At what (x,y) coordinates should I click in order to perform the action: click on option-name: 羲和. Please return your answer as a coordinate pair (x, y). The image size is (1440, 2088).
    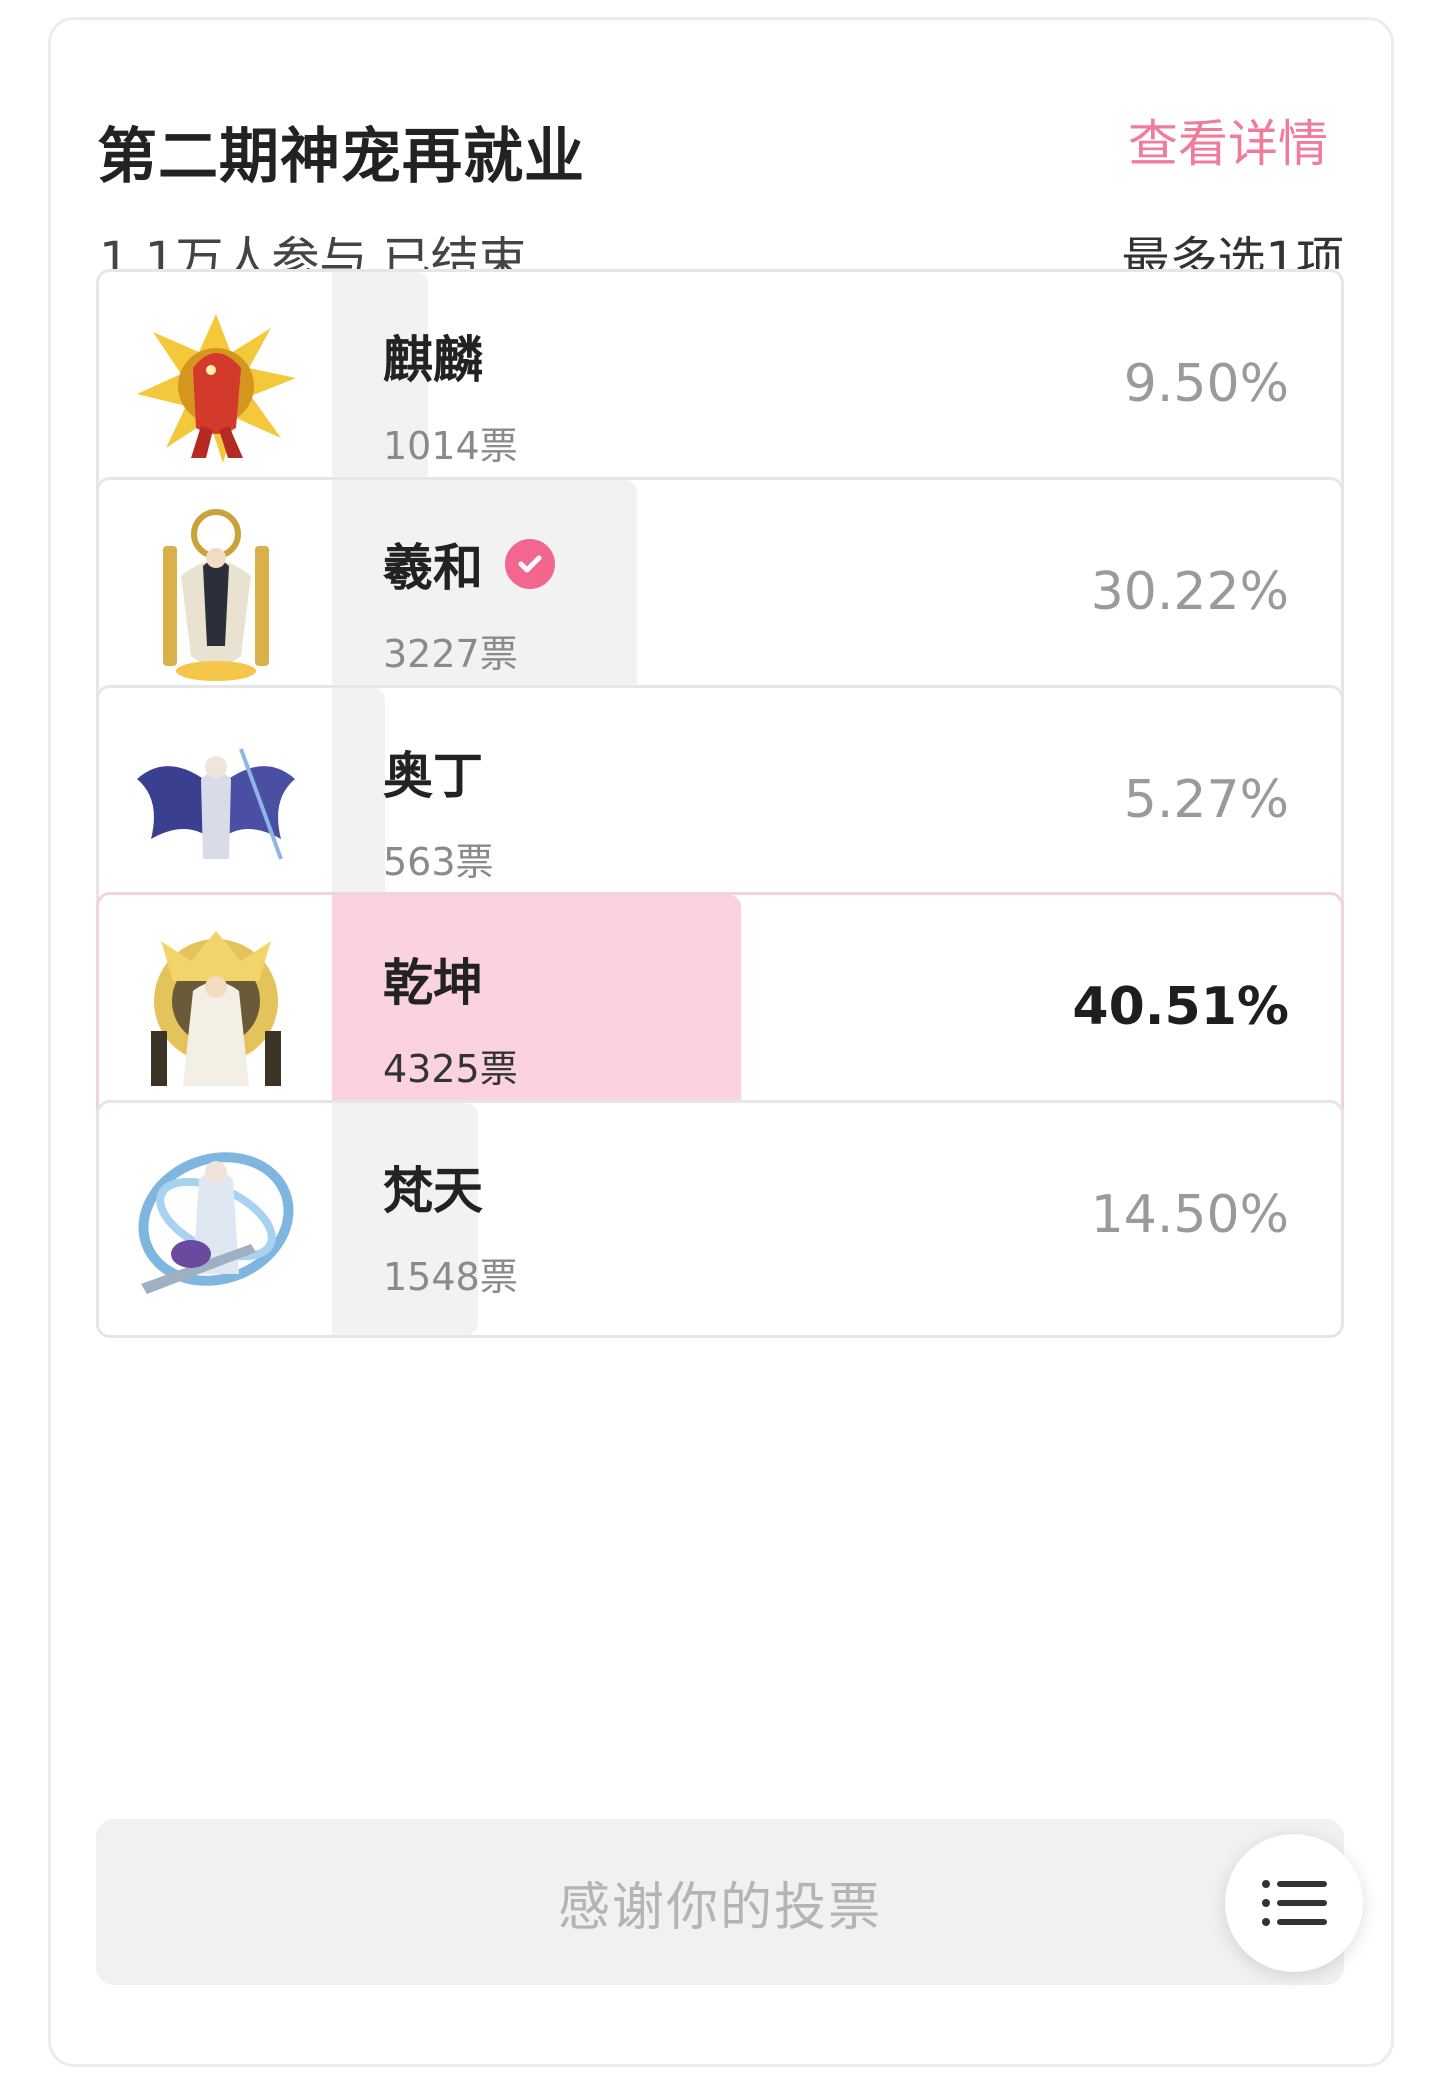
    Looking at the image, I should click on (469, 564).